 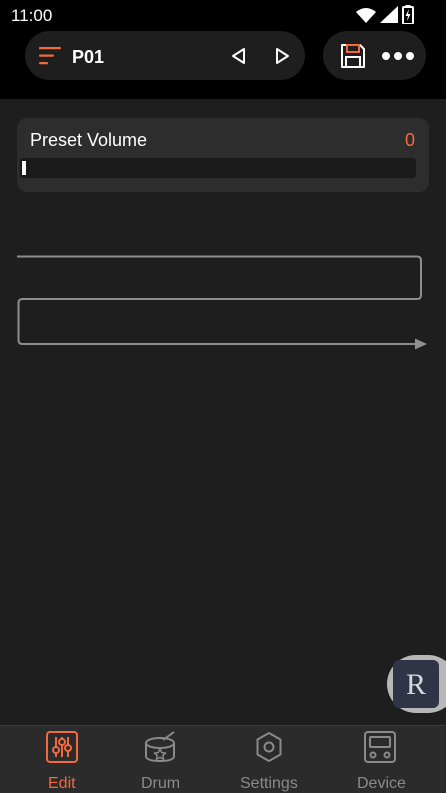 What do you see at coordinates (160, 747) in the screenshot?
I see `drum-icon` at bounding box center [160, 747].